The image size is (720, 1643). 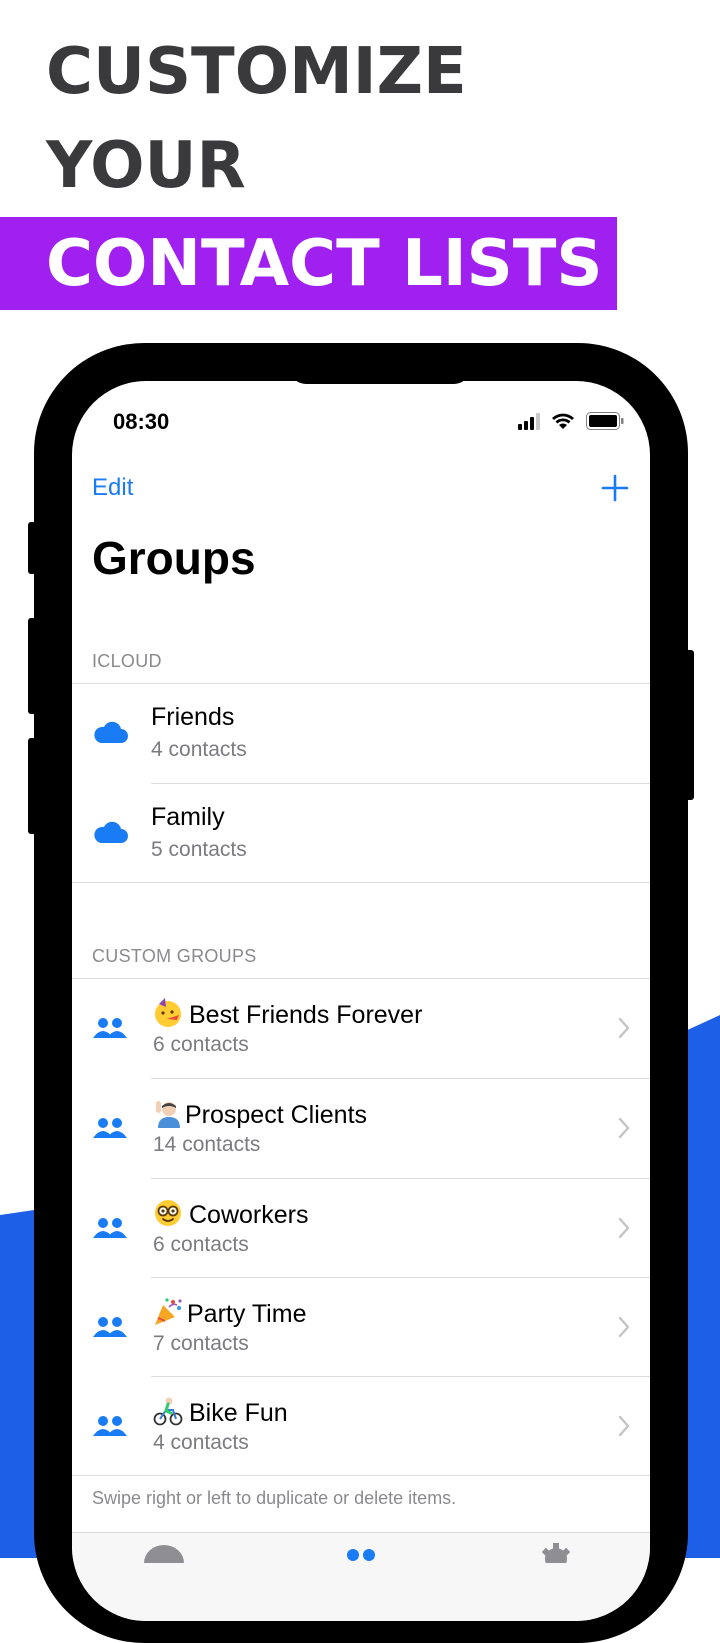 I want to click on group-count: 5 contacts, so click(x=199, y=849).